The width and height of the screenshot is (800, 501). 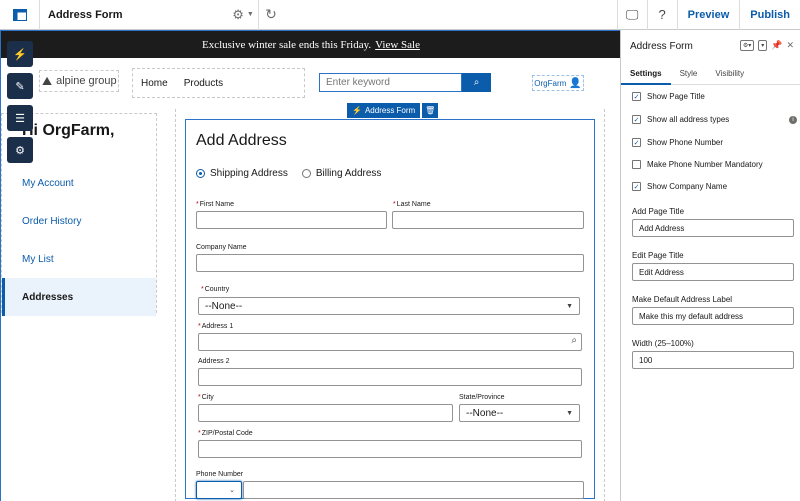 What do you see at coordinates (389, 306) in the screenshot?
I see `country-select: --None-- ▼` at bounding box center [389, 306].